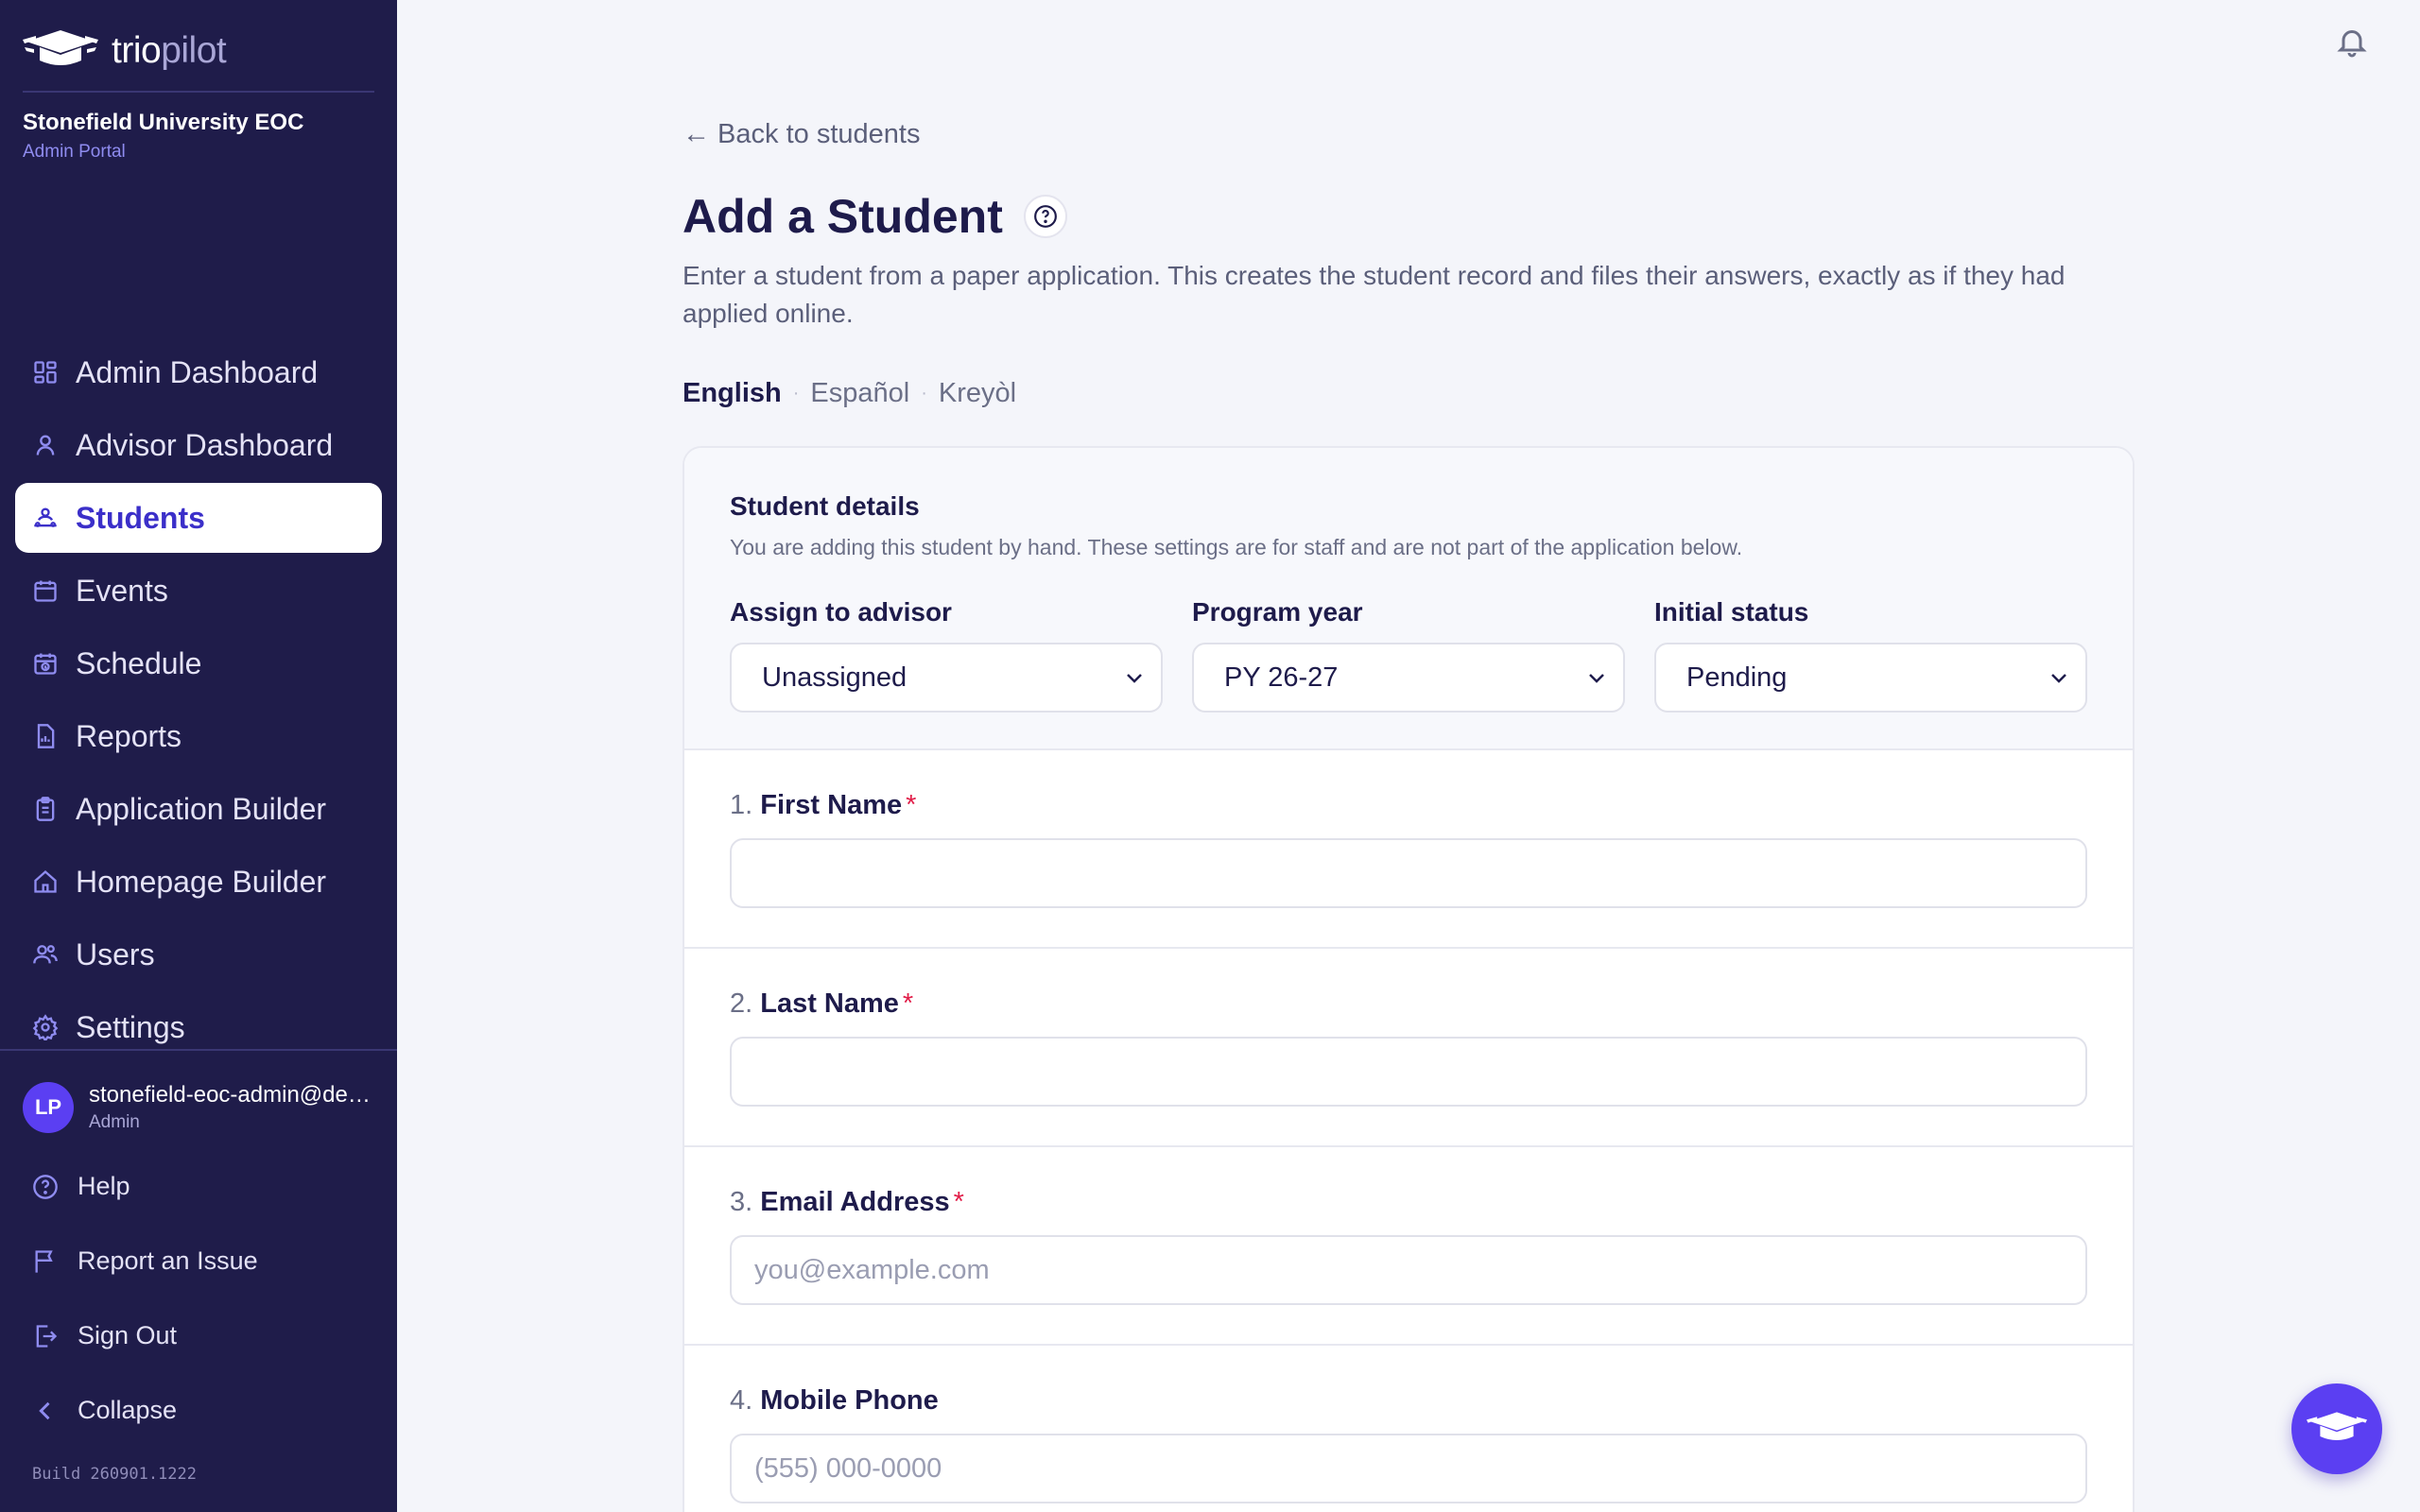  What do you see at coordinates (825, 506) in the screenshot?
I see `section-heading: Student details` at bounding box center [825, 506].